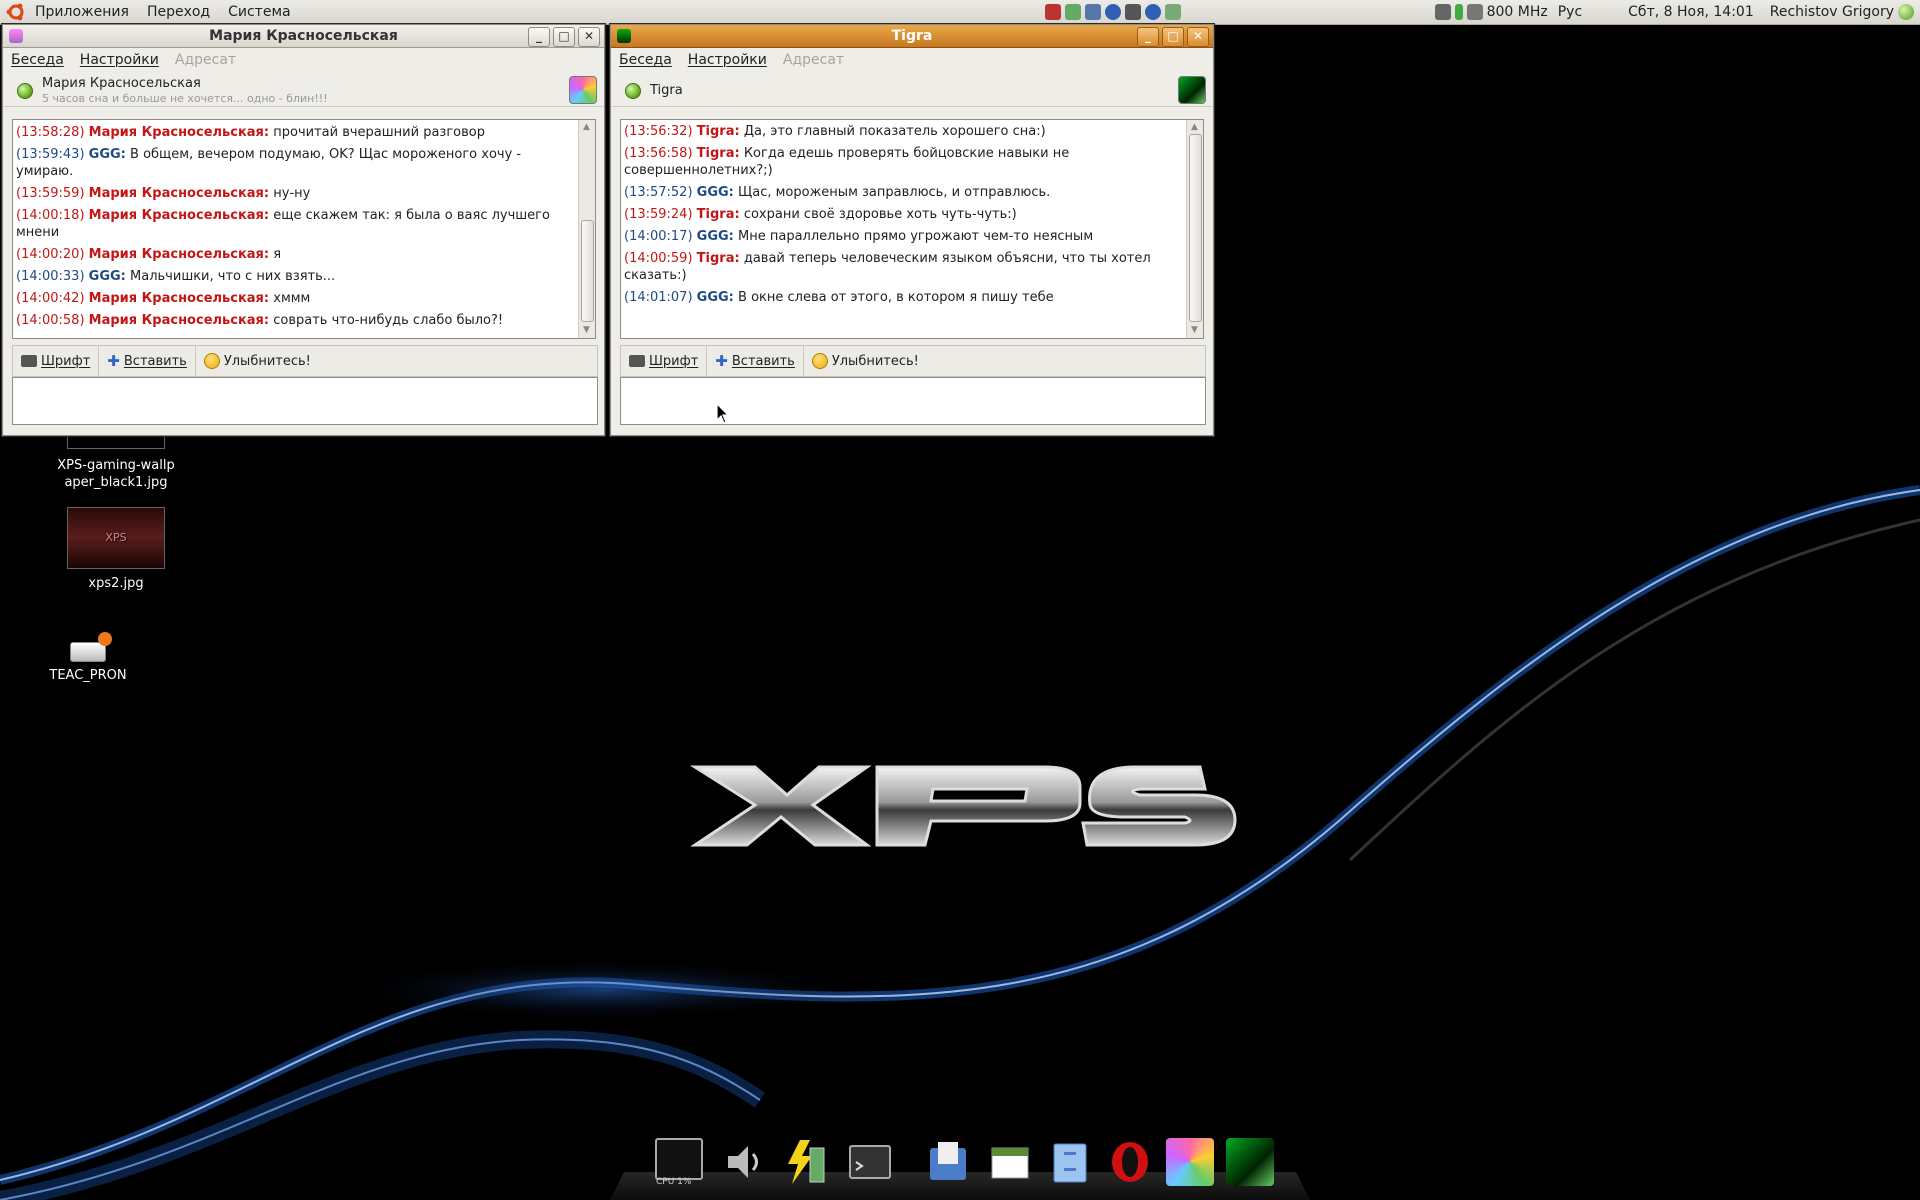 The height and width of the screenshot is (1200, 1920). Describe the element at coordinates (633, 91) in the screenshot. I see `online-status-icon` at that location.